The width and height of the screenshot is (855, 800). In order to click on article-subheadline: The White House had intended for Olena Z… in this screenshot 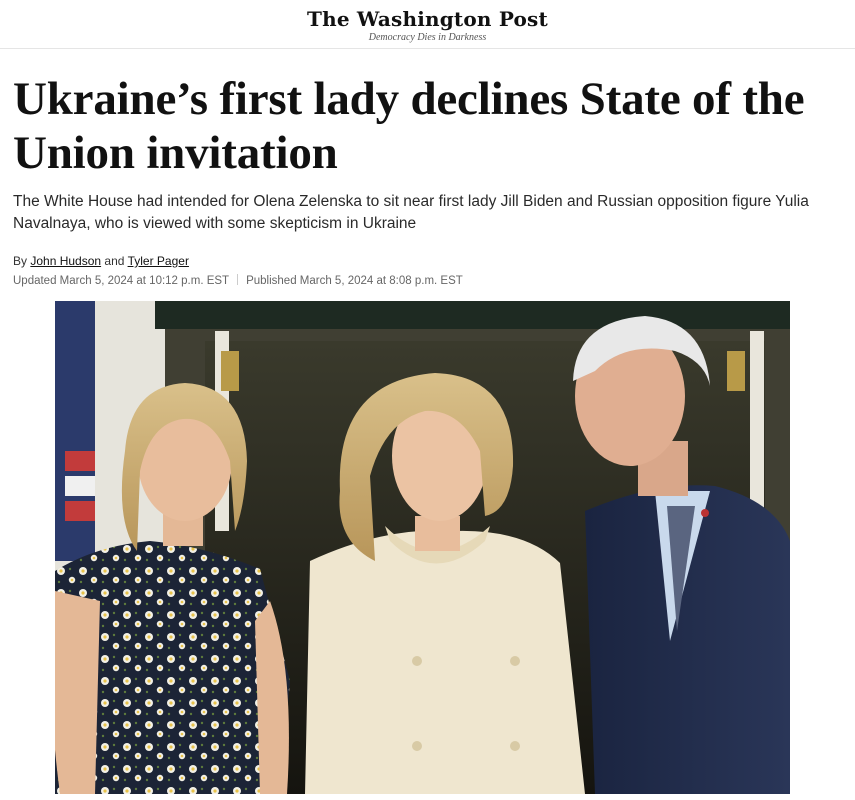, I will do `click(411, 212)`.